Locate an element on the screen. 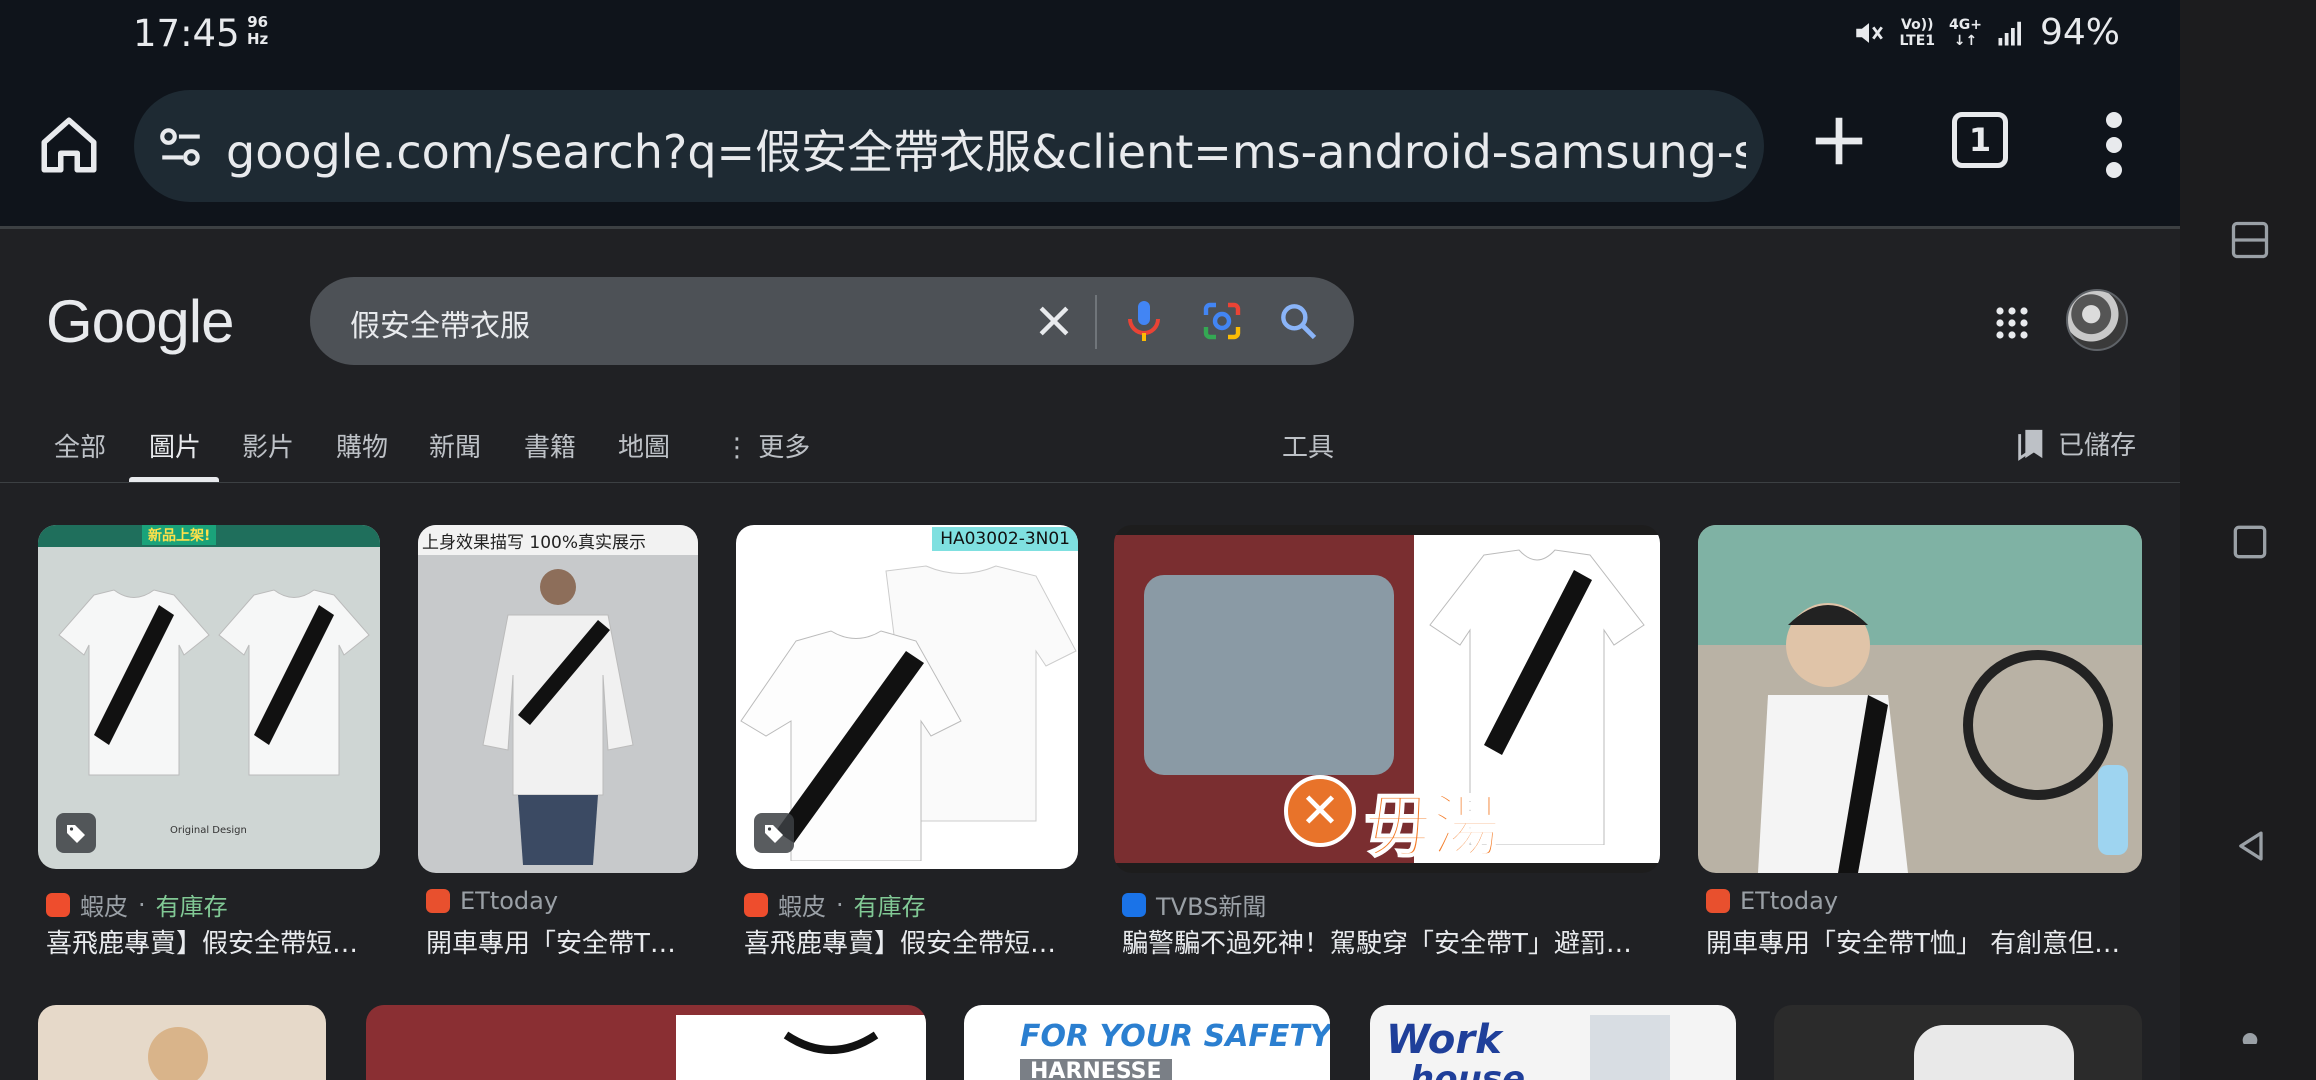 The image size is (2316, 1080). tab-videos: 影片 is located at coordinates (268, 445).